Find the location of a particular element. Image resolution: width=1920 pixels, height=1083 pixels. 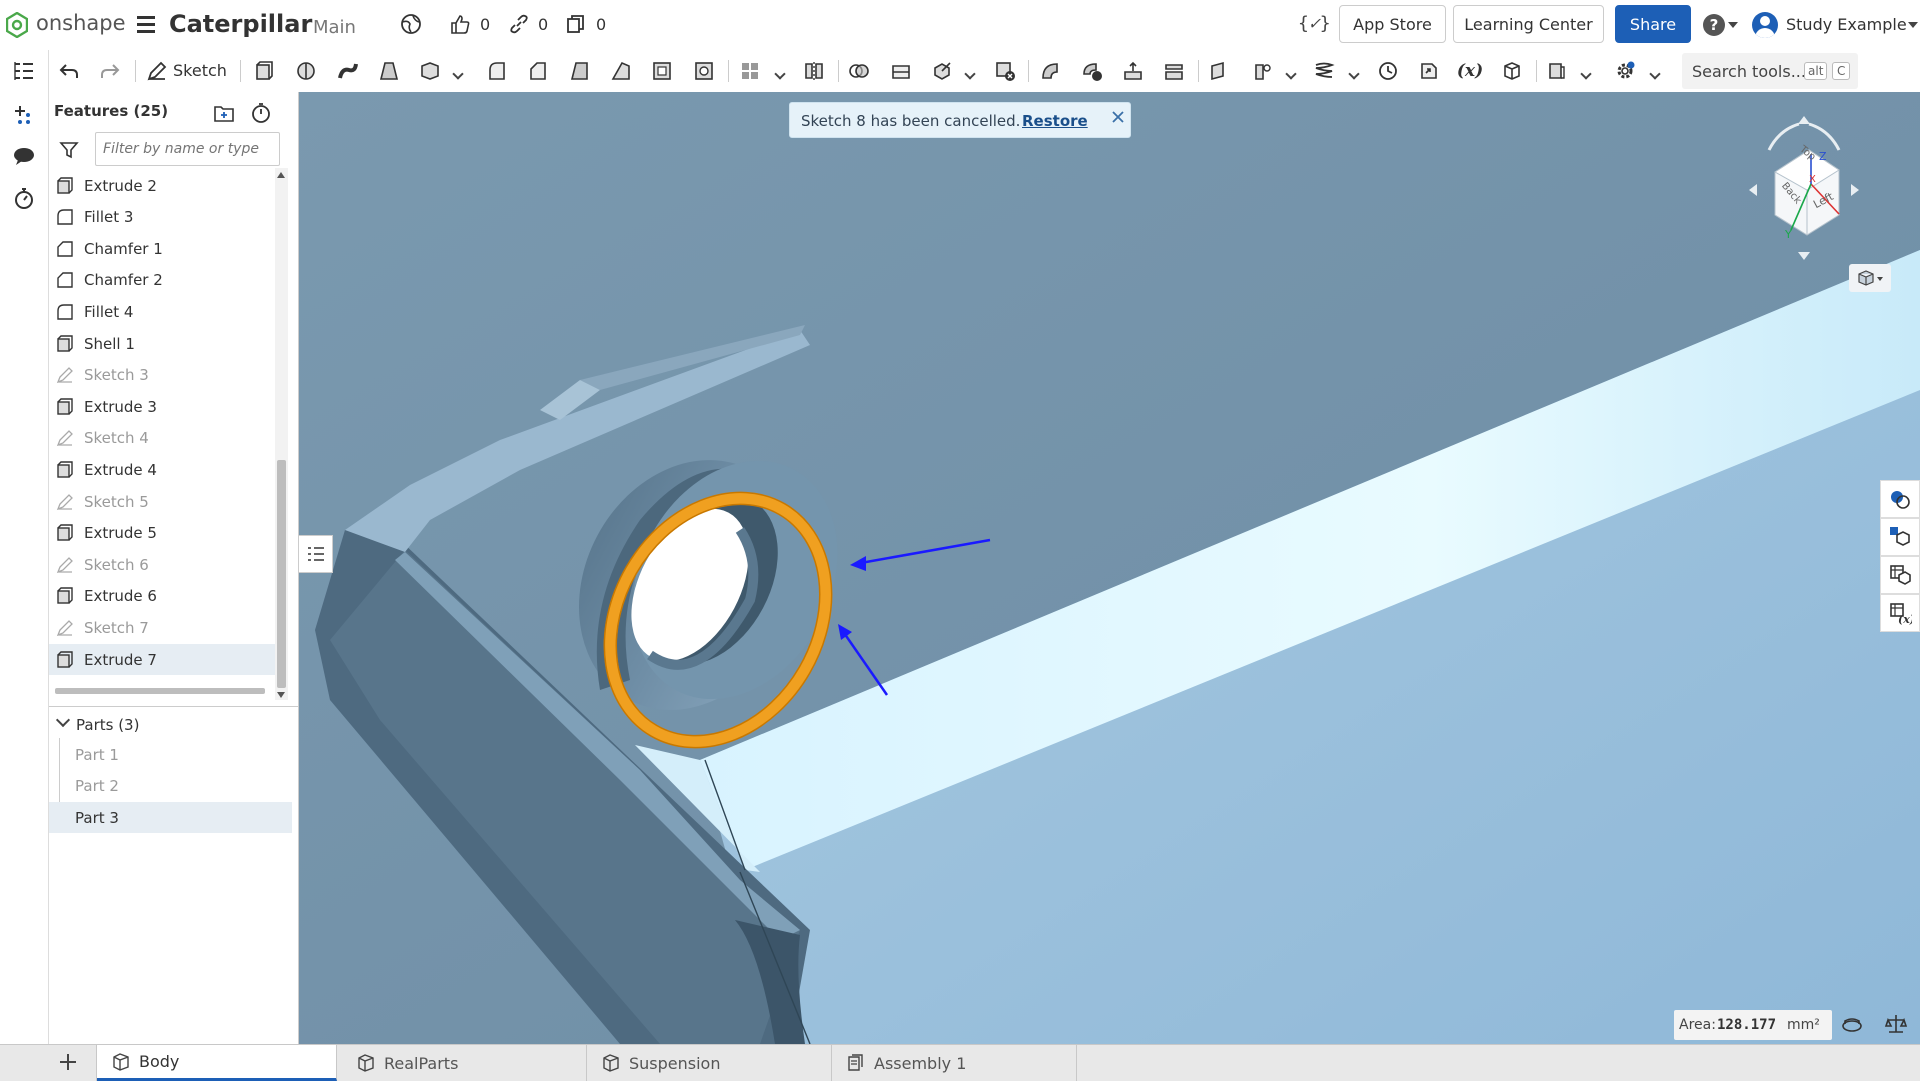

part-studio-icon is located at coordinates (1512, 71).